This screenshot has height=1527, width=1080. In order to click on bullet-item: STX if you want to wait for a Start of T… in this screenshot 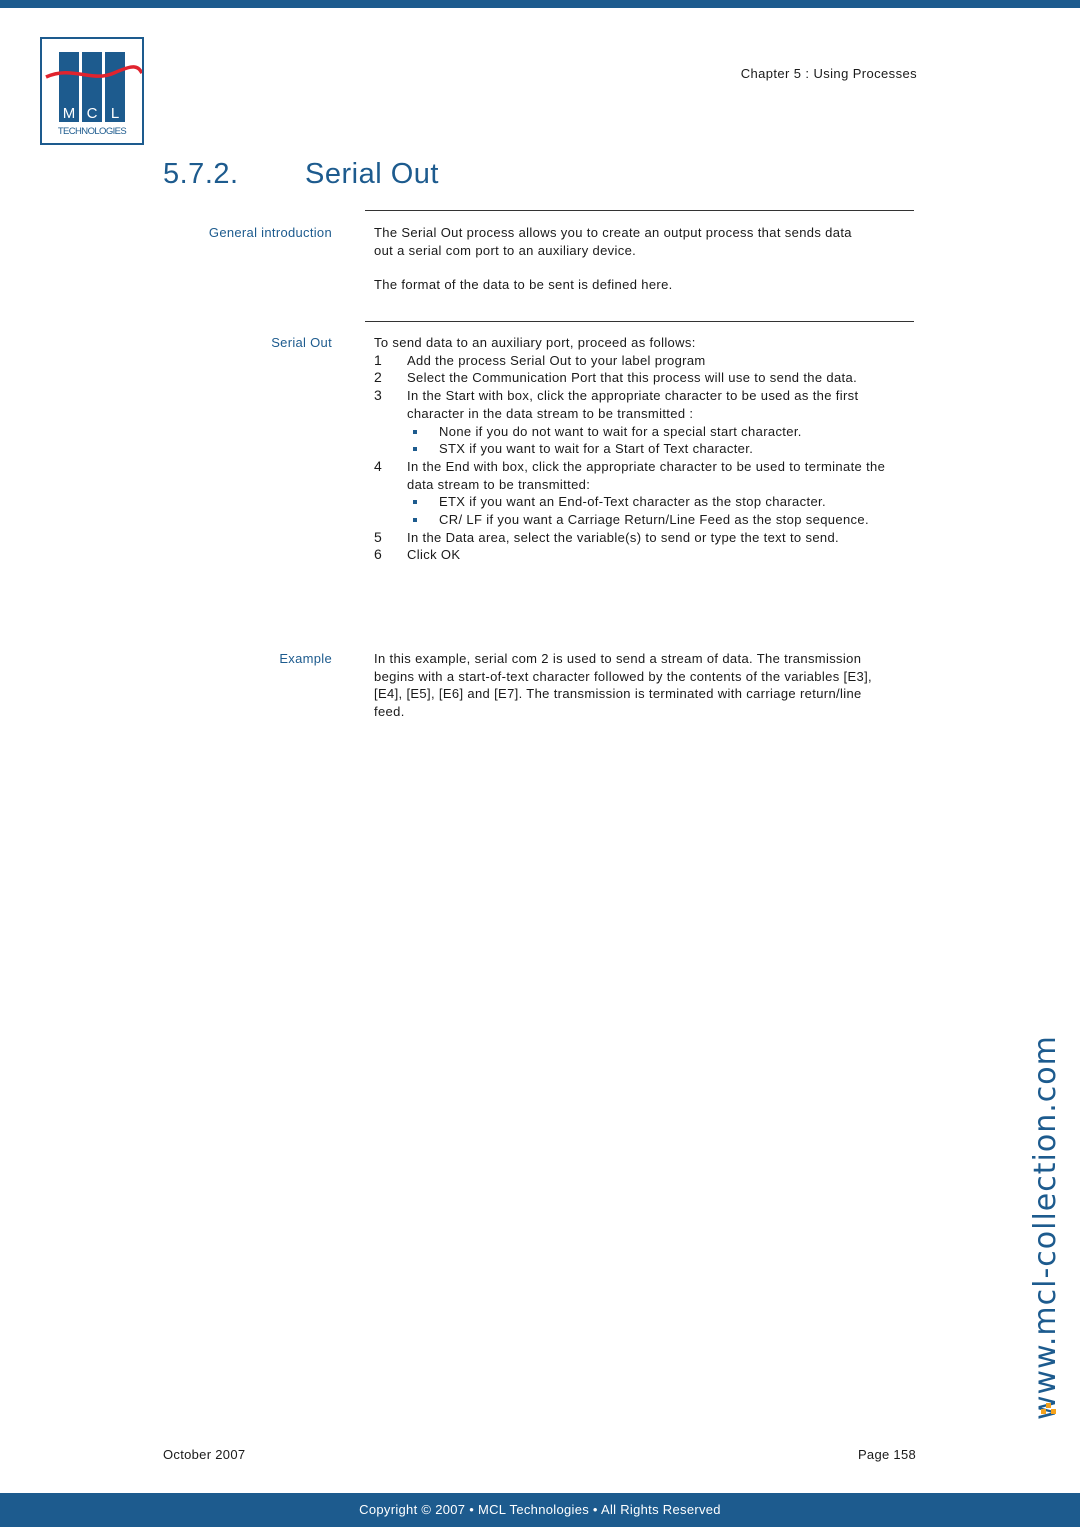, I will do `click(660, 449)`.